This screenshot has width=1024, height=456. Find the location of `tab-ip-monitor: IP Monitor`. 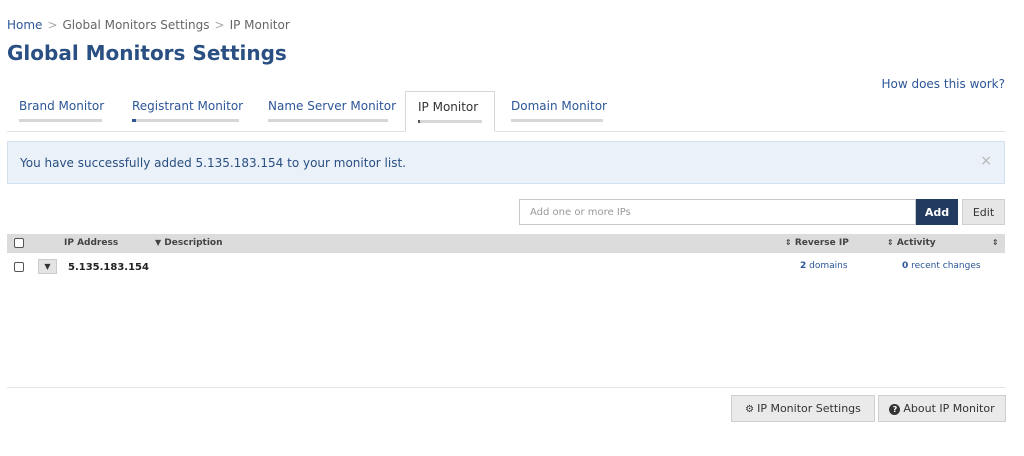

tab-ip-monitor: IP Monitor is located at coordinates (450, 111).